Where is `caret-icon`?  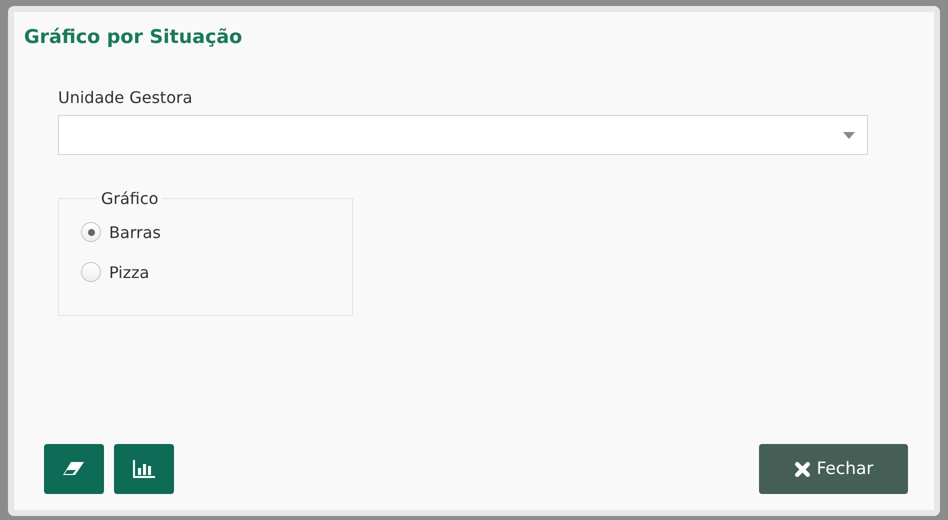 caret-icon is located at coordinates (849, 135).